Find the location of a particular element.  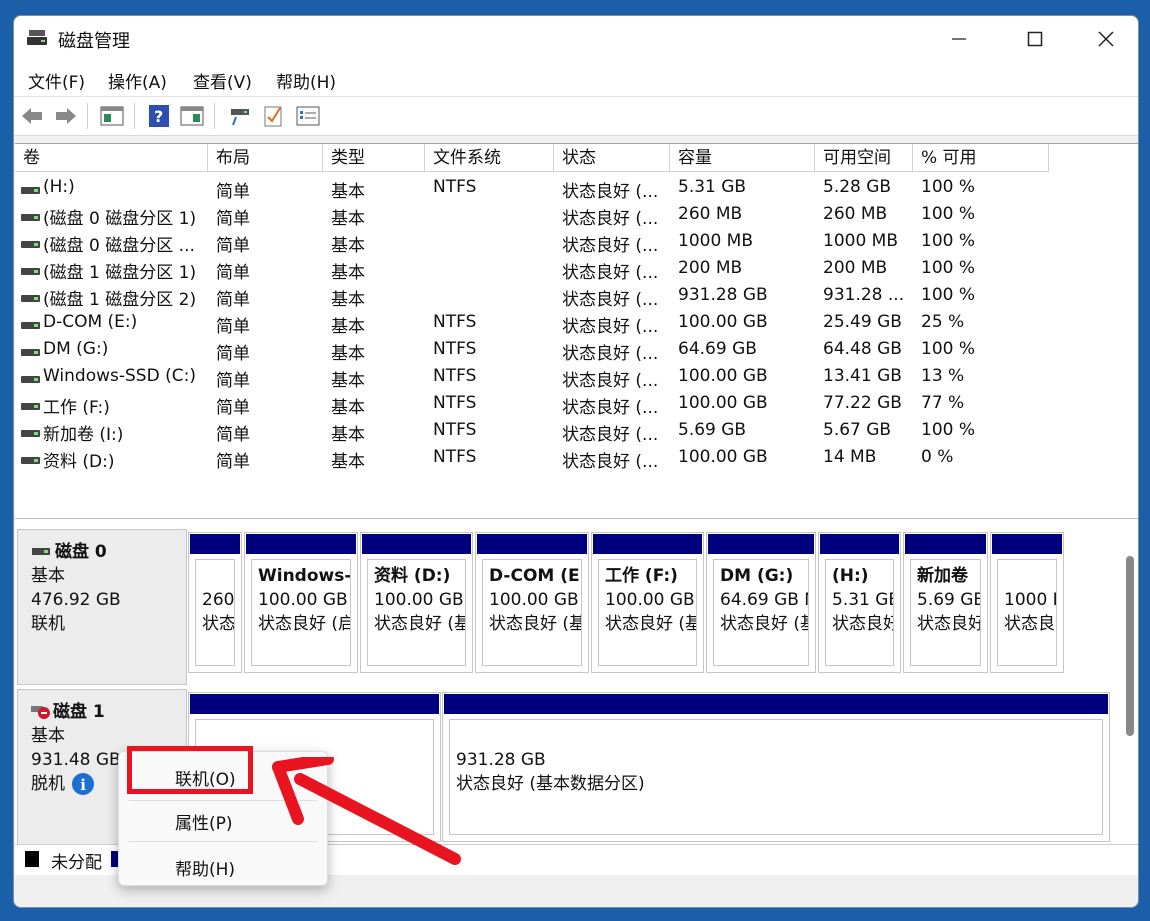

disk0-partition: DM (G:) 64.69 GB N 状态良好 (基 is located at coordinates (761, 602).